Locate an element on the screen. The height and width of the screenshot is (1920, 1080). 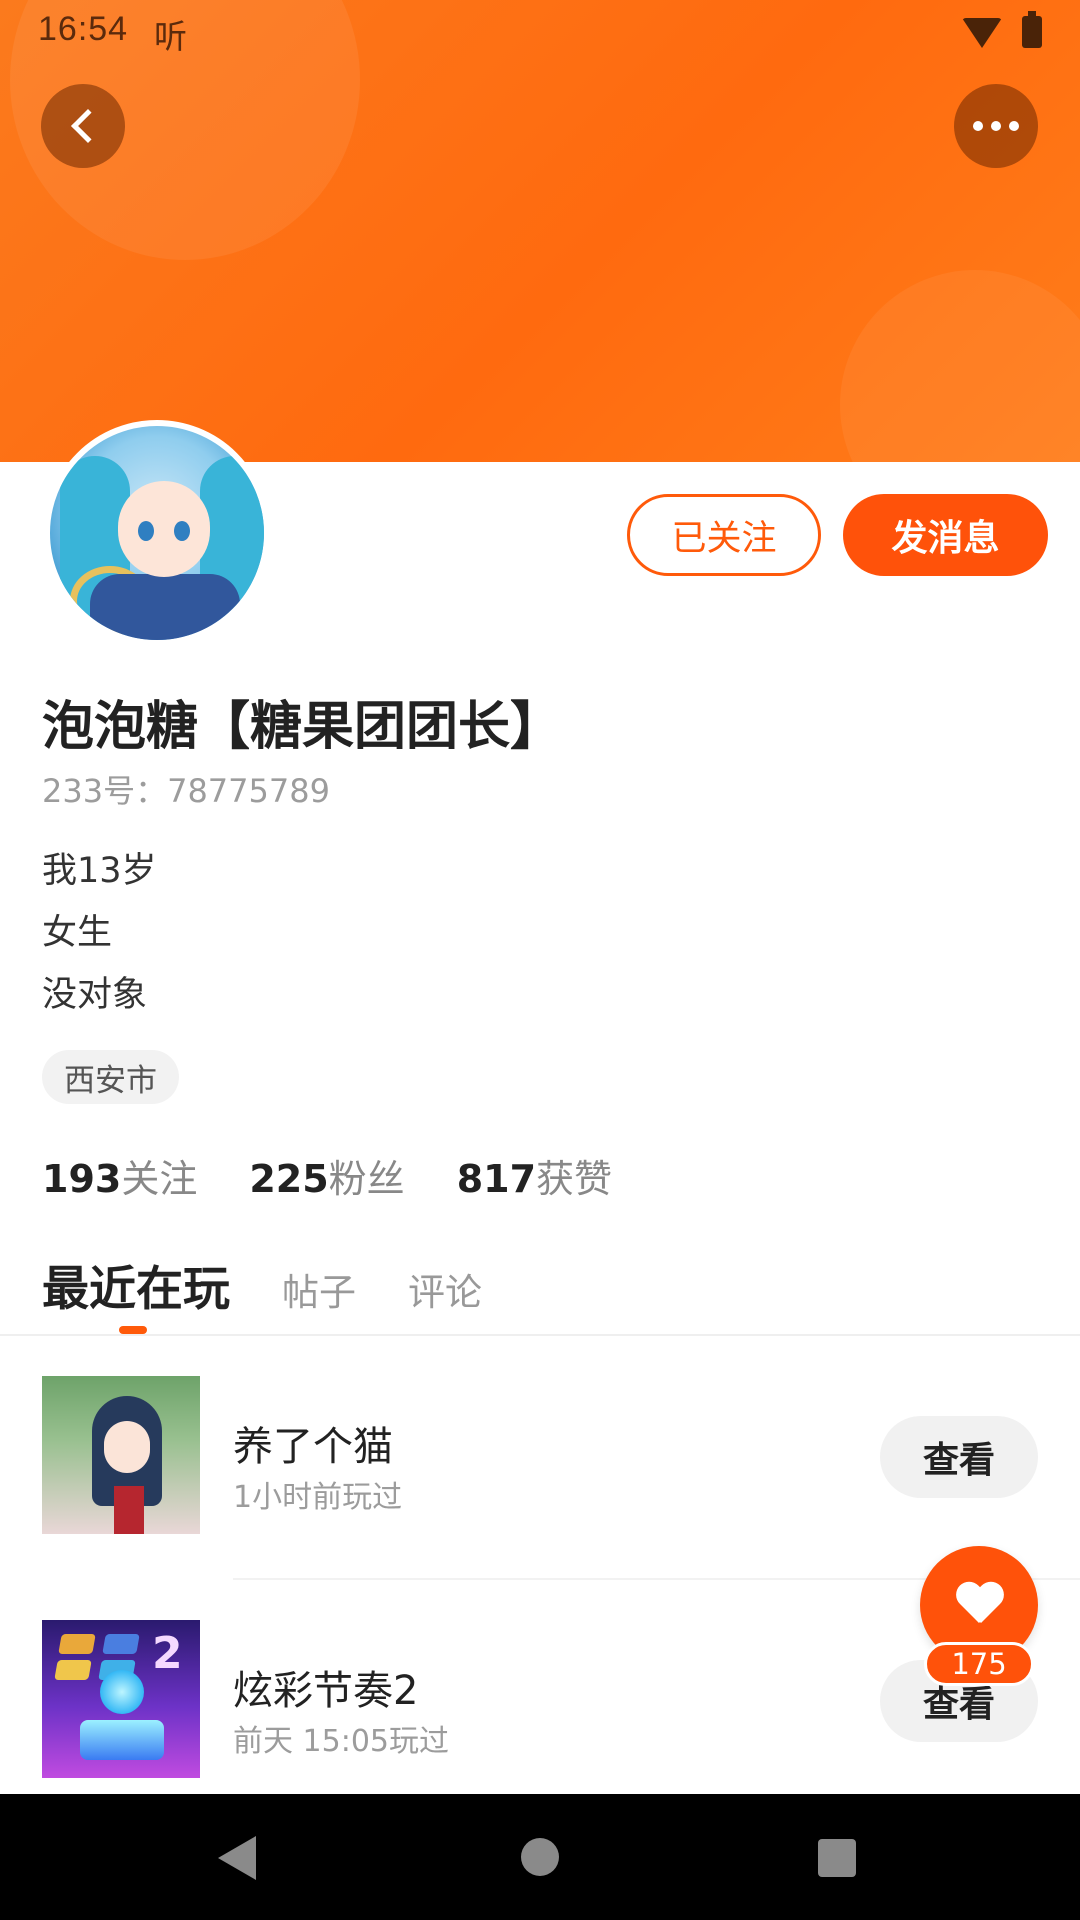
status-time: 16:54 is located at coordinates (83, 29).